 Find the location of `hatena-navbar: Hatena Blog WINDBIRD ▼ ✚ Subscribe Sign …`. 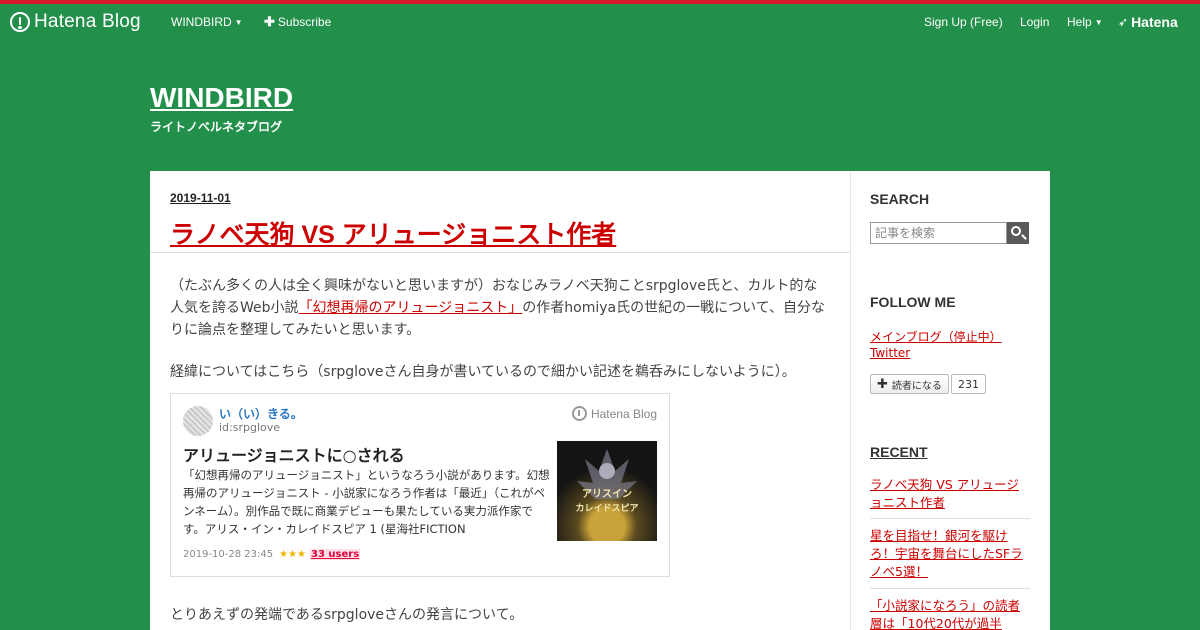

hatena-navbar: Hatena Blog WINDBIRD ▼ ✚ Subscribe Sign … is located at coordinates (600, 22).